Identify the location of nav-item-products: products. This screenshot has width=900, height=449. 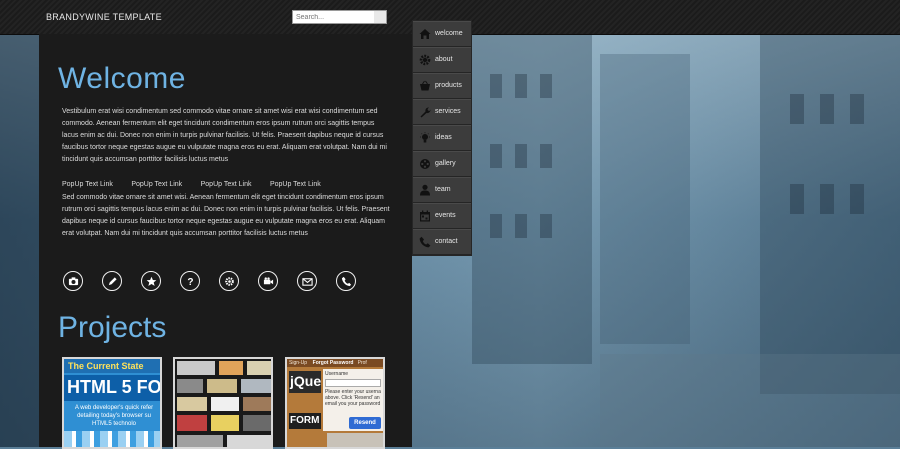
(442, 86).